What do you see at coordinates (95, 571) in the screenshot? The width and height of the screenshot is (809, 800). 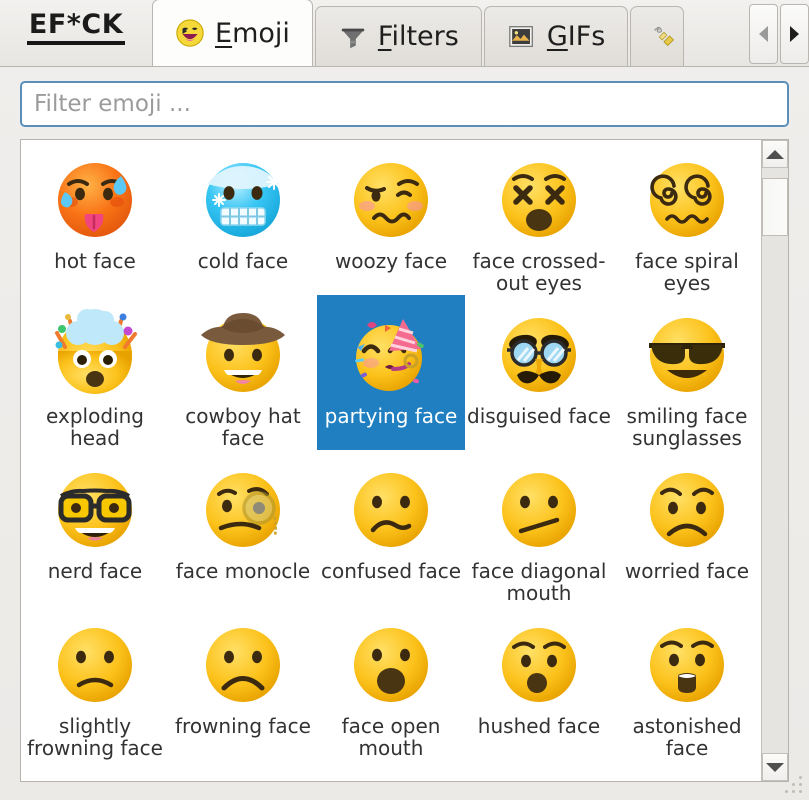 I see `emoji-label: nerd face` at bounding box center [95, 571].